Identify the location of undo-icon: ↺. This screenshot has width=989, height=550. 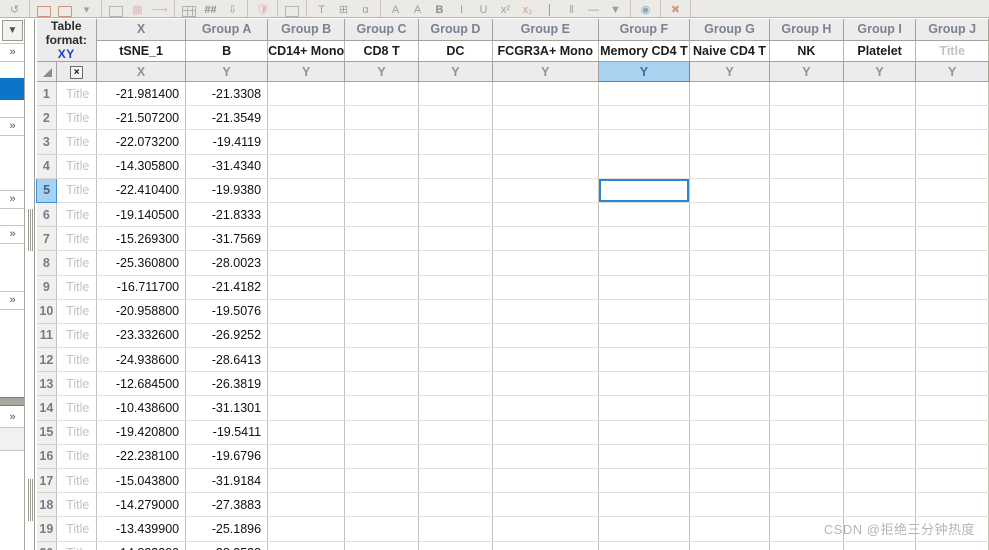
(14, 10).